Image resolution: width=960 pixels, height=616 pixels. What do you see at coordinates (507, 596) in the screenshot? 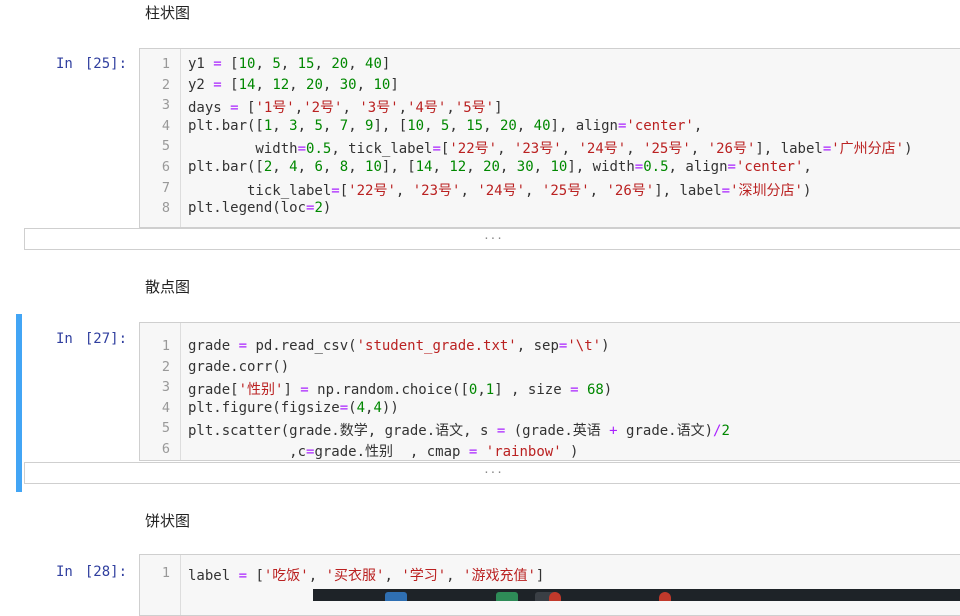
I see `spreadsheet-icon` at bounding box center [507, 596].